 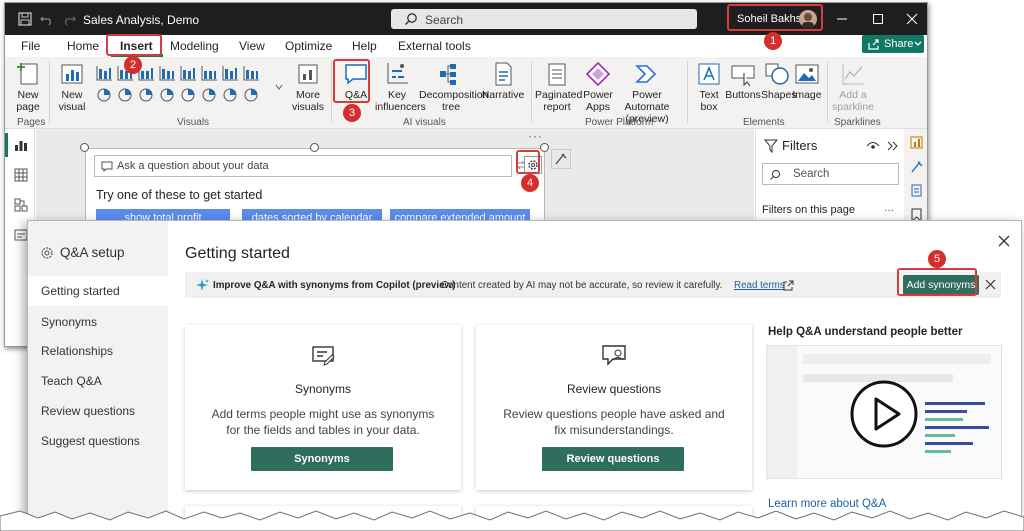 What do you see at coordinates (1004, 241) in the screenshot?
I see `close-icon` at bounding box center [1004, 241].